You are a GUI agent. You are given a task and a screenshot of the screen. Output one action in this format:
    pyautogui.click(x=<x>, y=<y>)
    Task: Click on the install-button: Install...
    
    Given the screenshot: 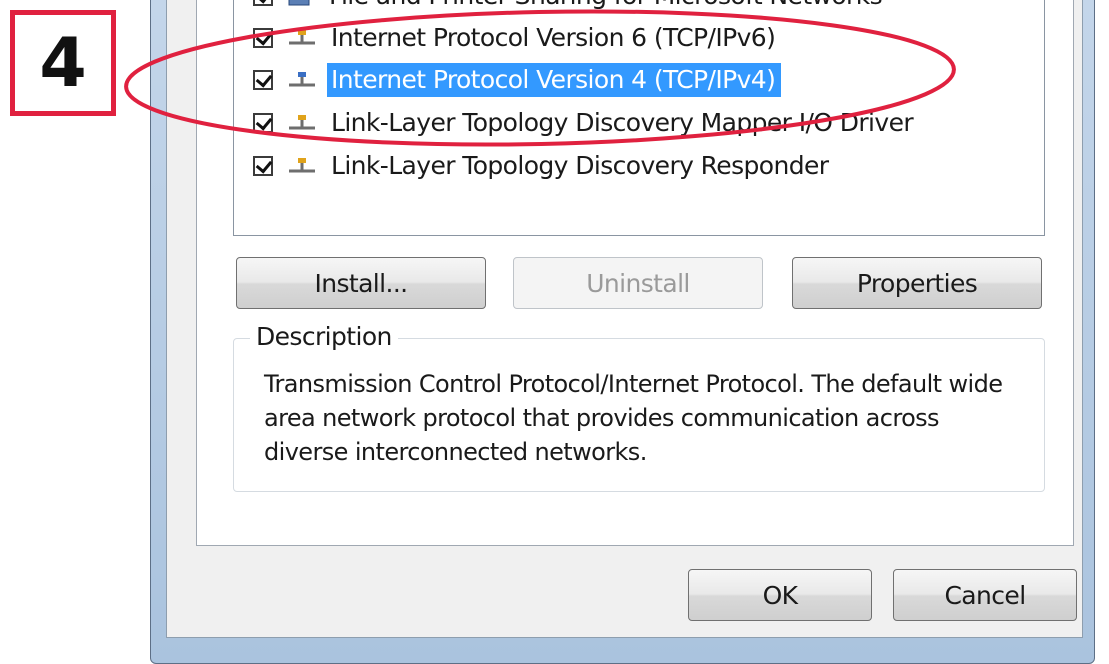 What is the action you would take?
    pyautogui.click(x=361, y=283)
    